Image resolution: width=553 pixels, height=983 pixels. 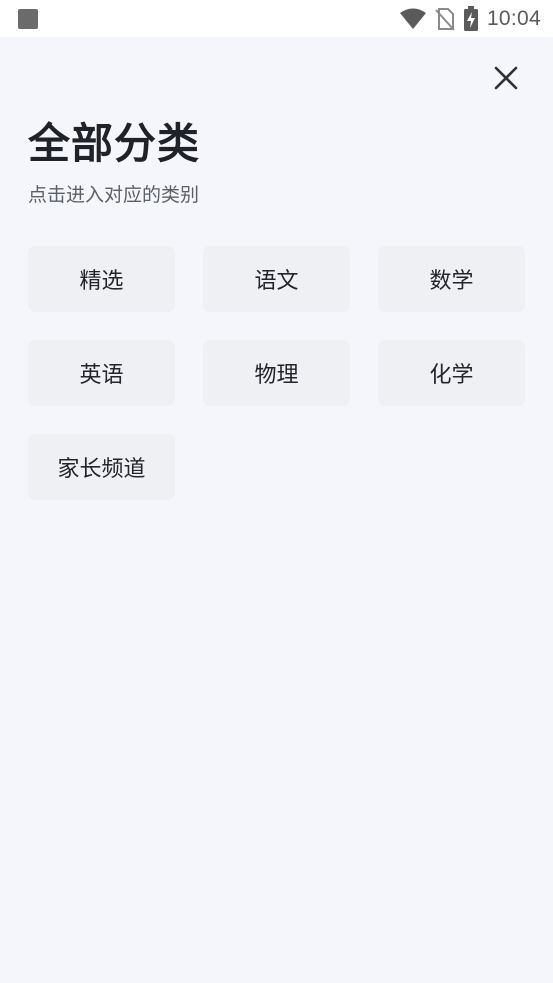 I want to click on category-button-physics: 物理, so click(x=276, y=373).